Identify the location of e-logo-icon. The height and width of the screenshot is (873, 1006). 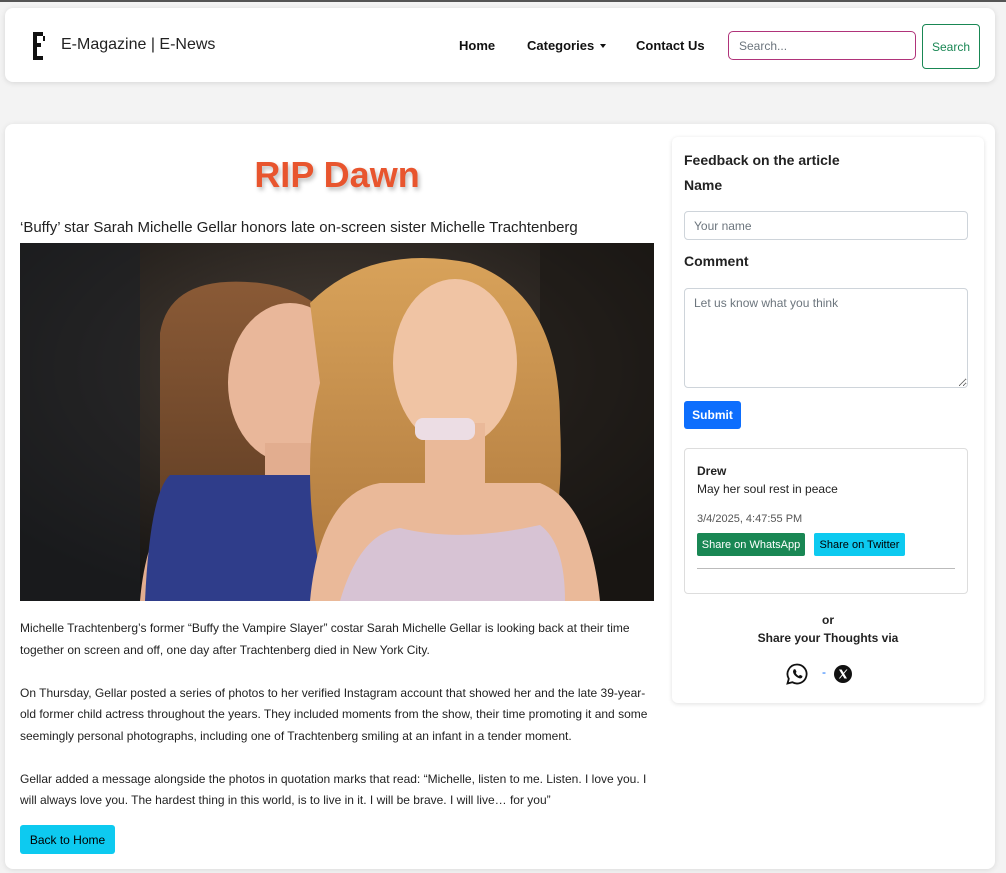
(39, 46).